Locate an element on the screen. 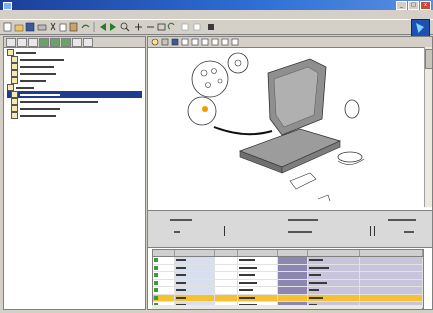 Image resolution: width=433 pixels, height=313 pixels. nav-parts-button is located at coordinates (55, 42).